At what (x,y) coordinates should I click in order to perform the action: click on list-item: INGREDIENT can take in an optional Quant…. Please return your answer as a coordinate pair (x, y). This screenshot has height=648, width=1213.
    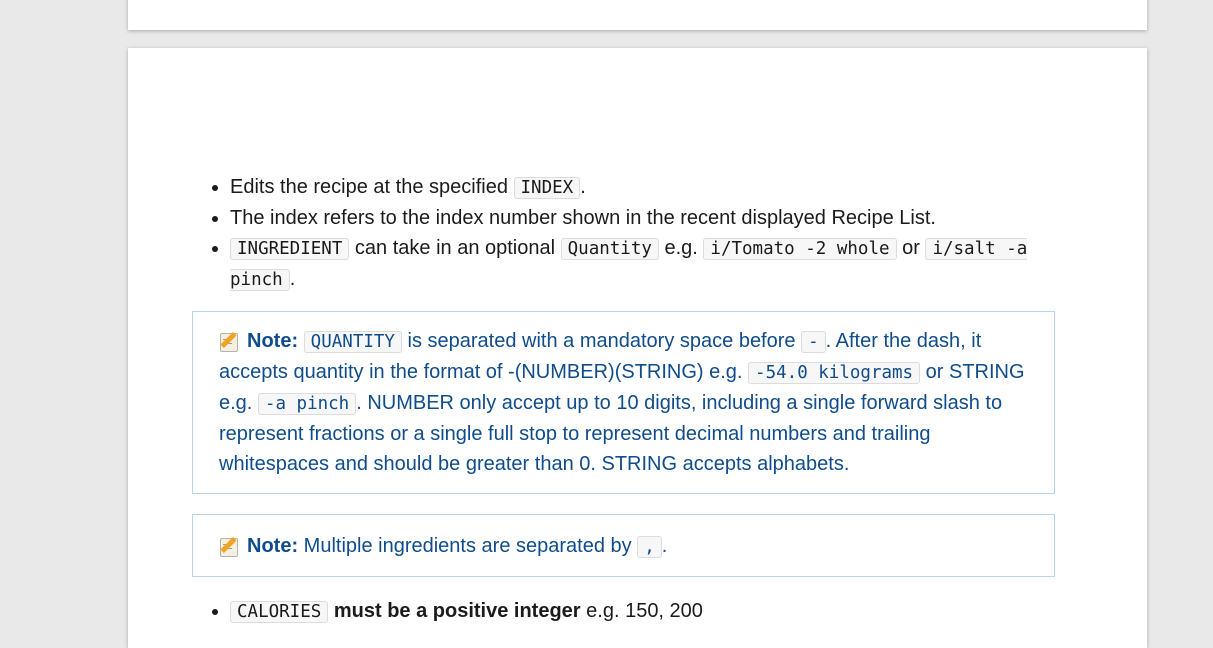
    Looking at the image, I should click on (665, 264).